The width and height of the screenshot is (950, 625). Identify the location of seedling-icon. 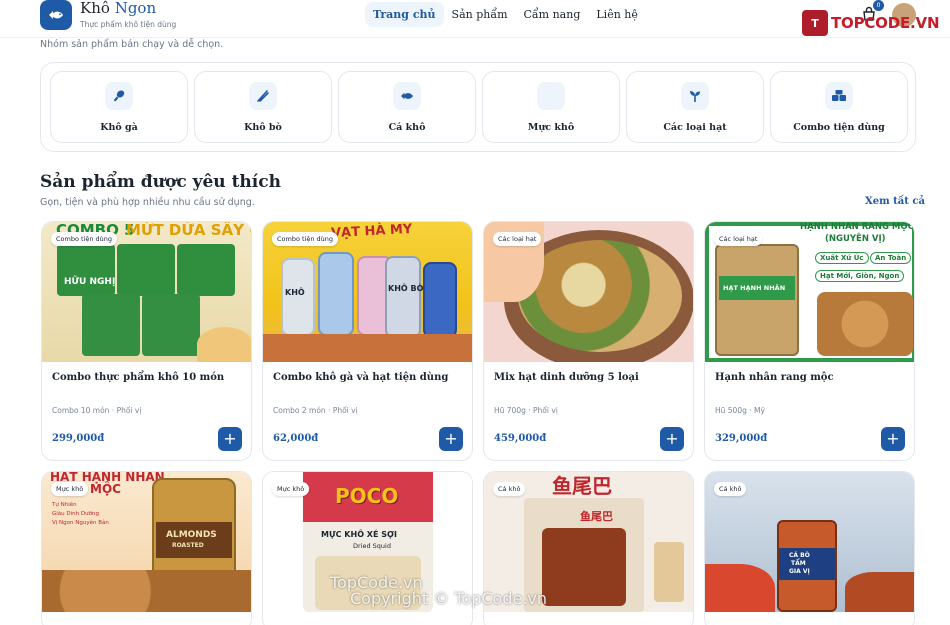
(695, 96).